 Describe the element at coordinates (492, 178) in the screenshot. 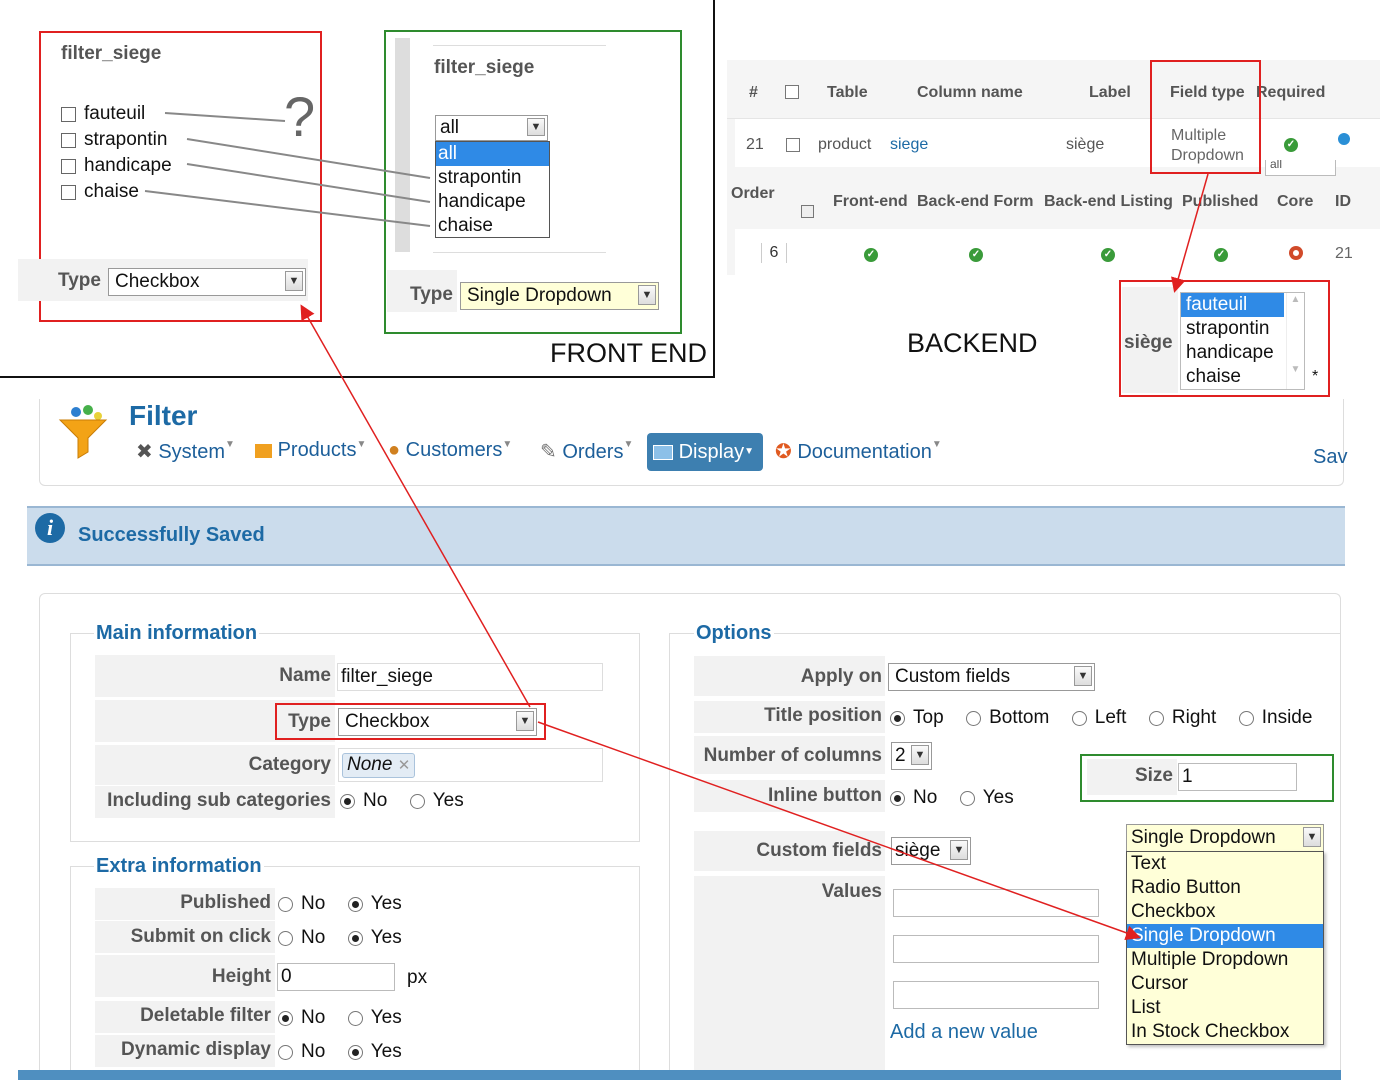

I see `dropdown-option: strapontin` at that location.